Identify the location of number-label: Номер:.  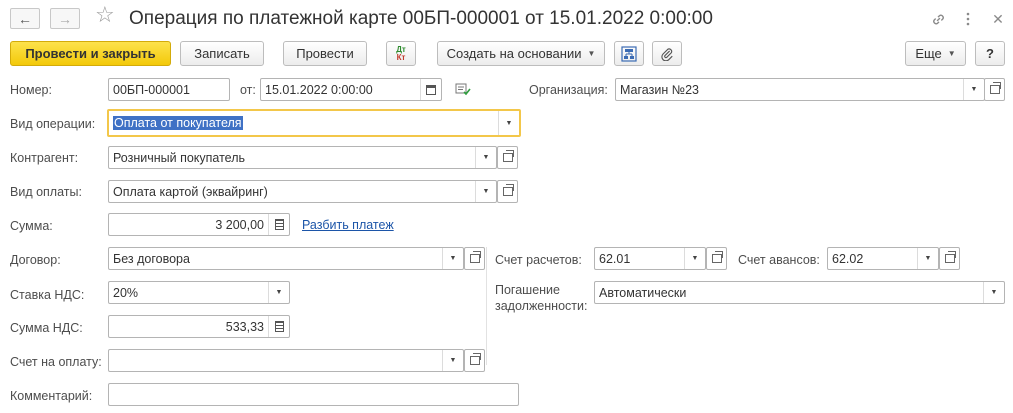
(31, 90).